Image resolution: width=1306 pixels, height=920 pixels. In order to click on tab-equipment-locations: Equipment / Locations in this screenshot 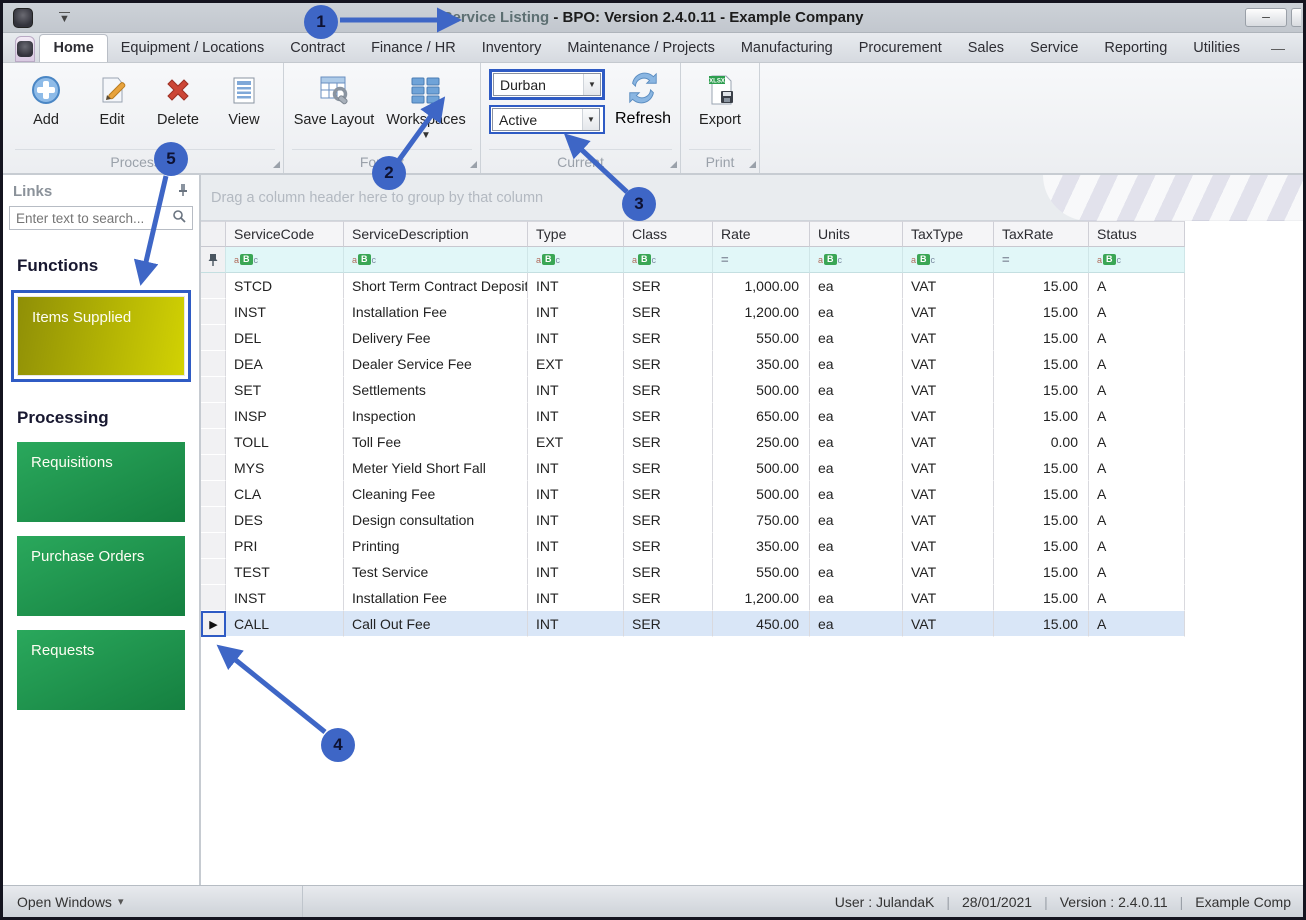, I will do `click(192, 48)`.